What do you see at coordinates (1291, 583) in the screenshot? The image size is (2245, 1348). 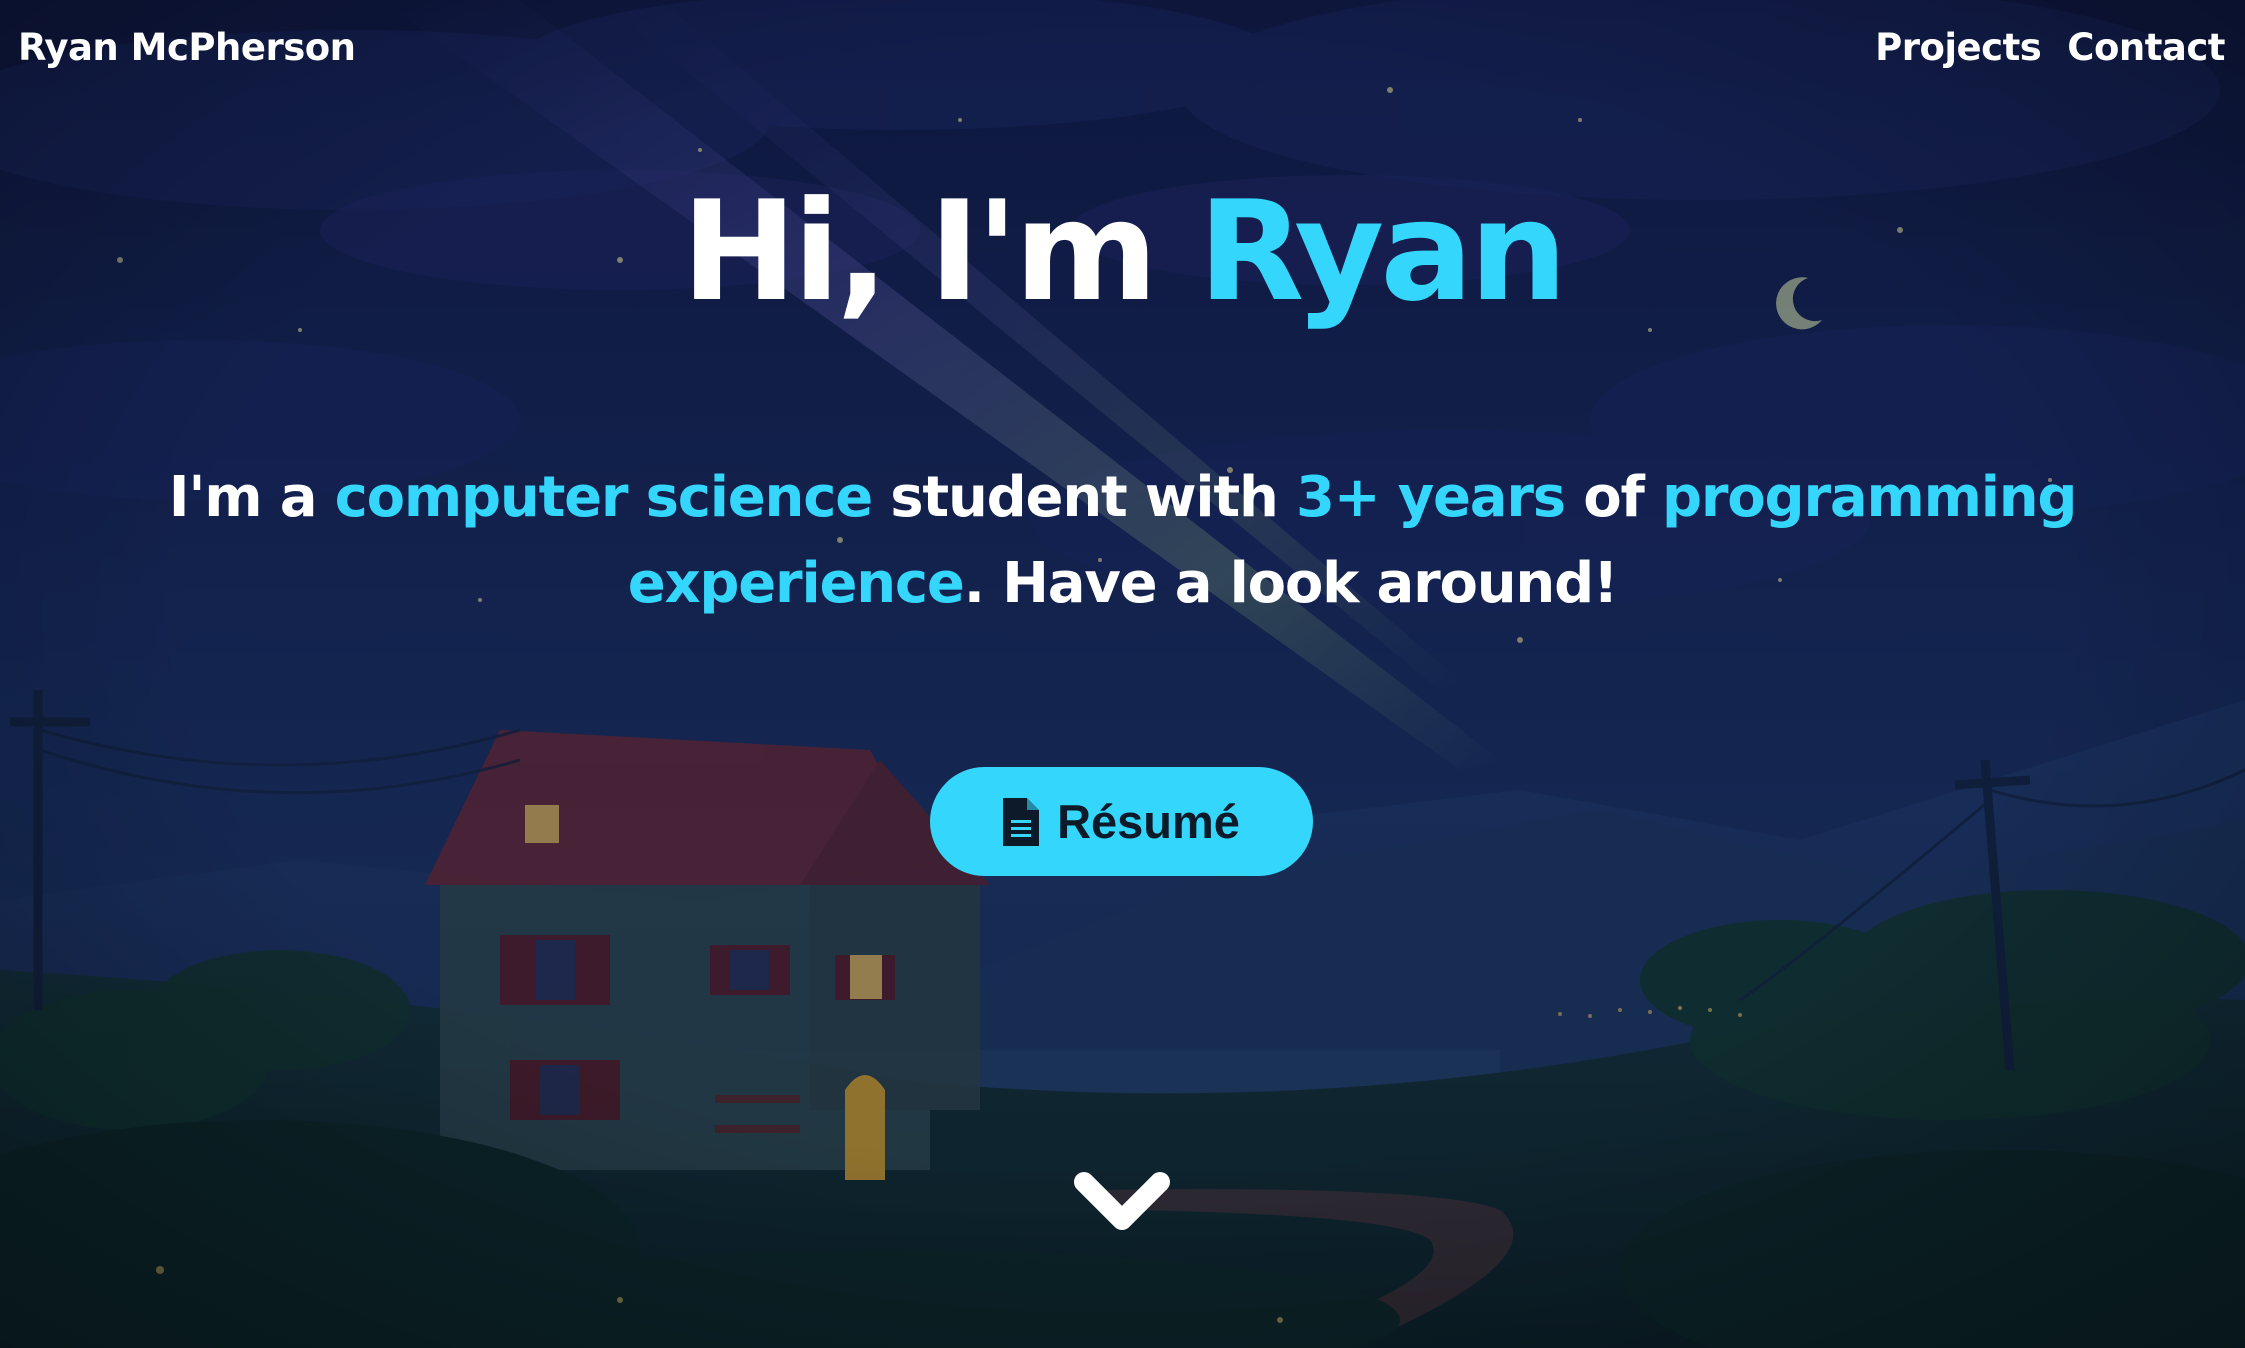 I see `tagline-segment: . Have a look around!` at bounding box center [1291, 583].